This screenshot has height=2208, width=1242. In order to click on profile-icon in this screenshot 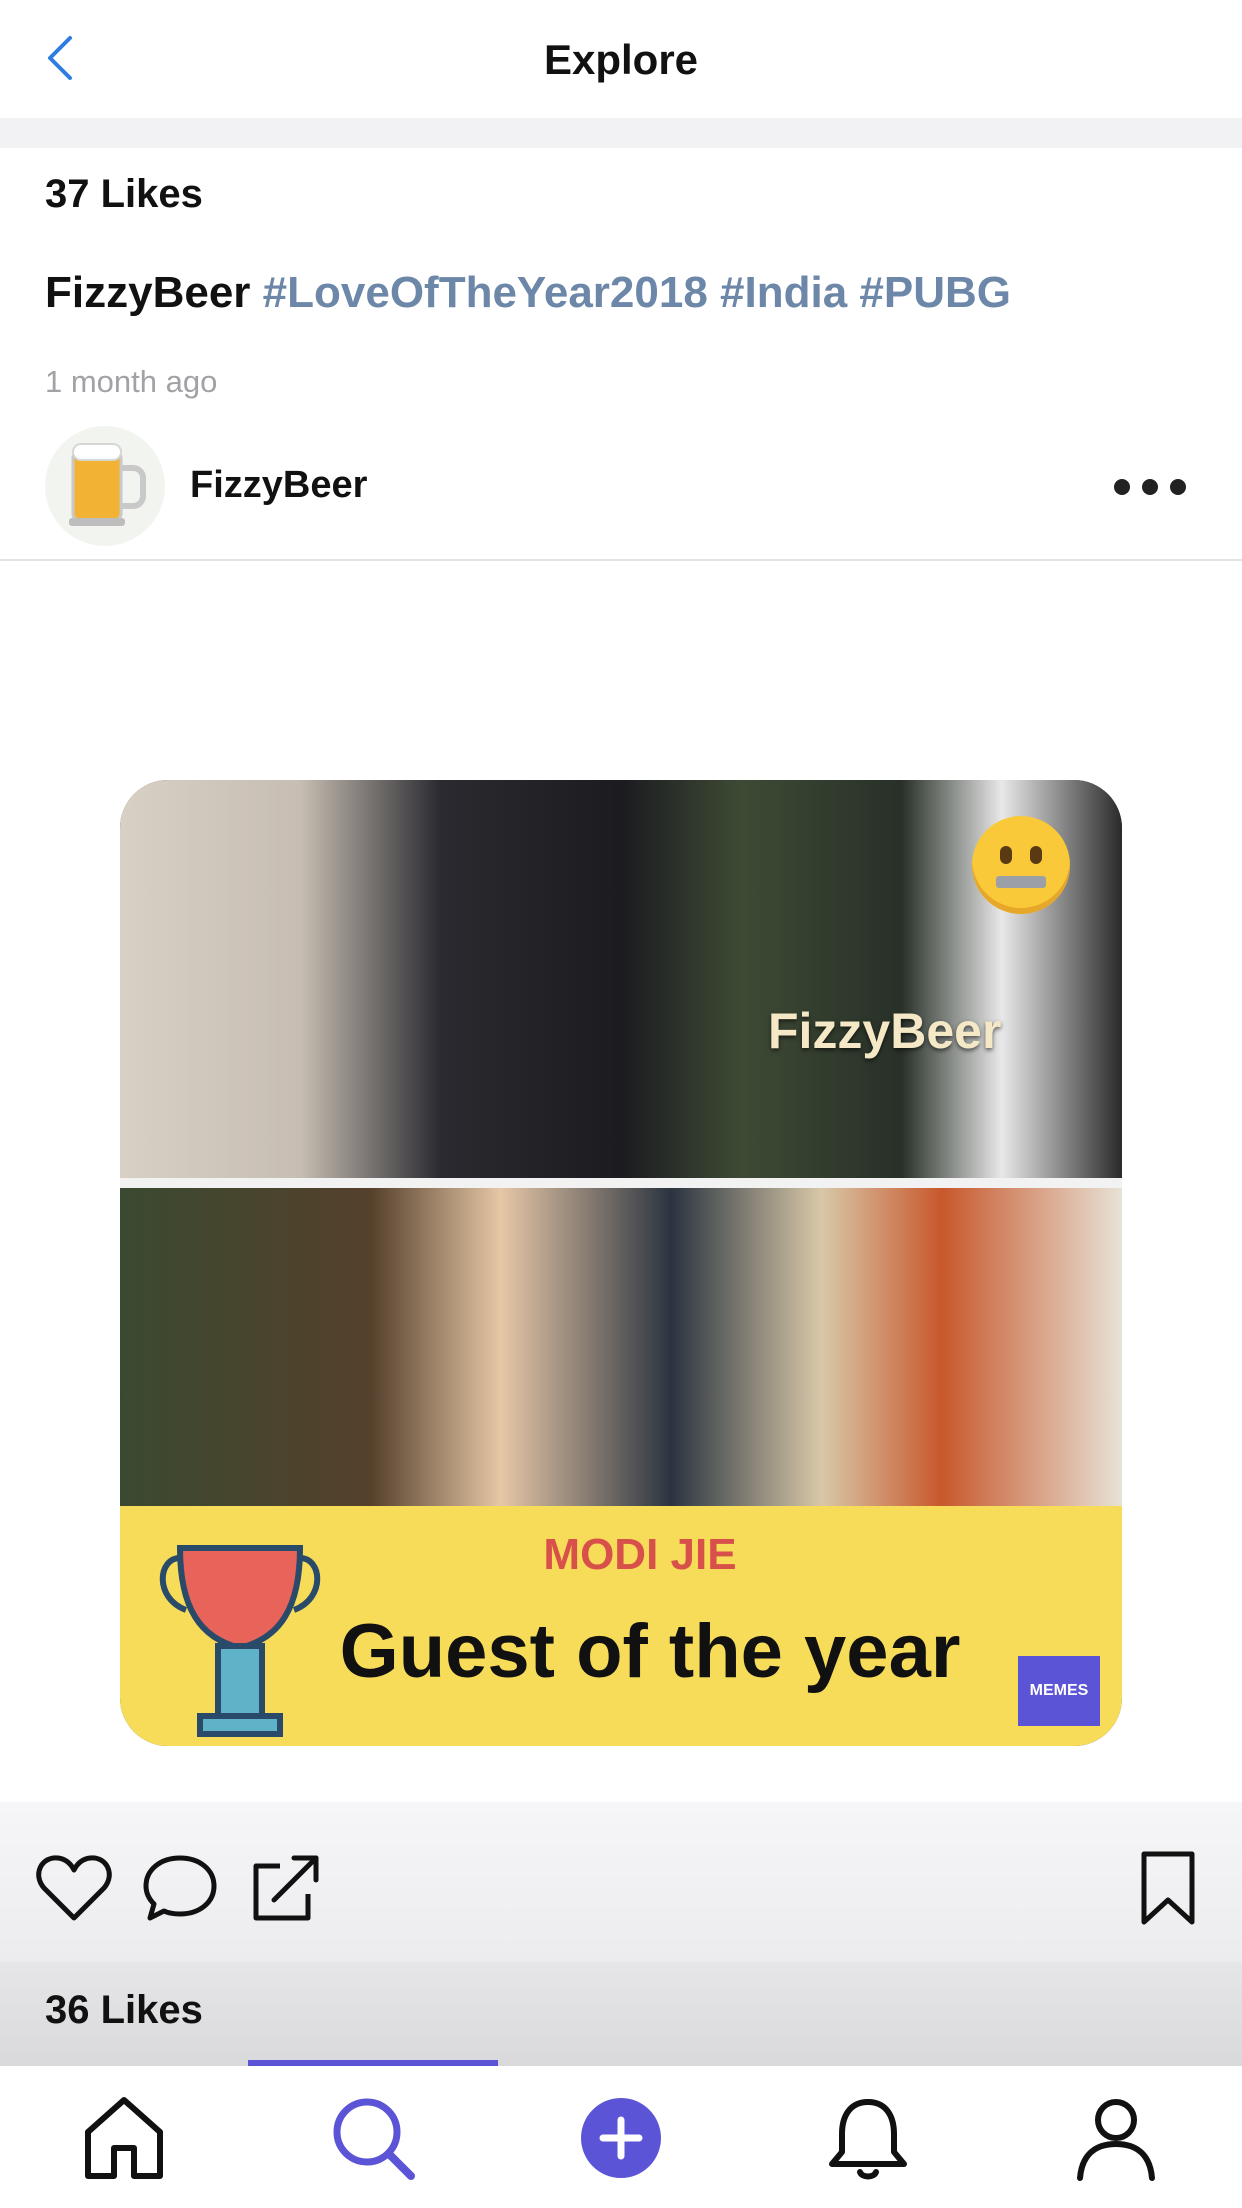, I will do `click(1116, 2140)`.